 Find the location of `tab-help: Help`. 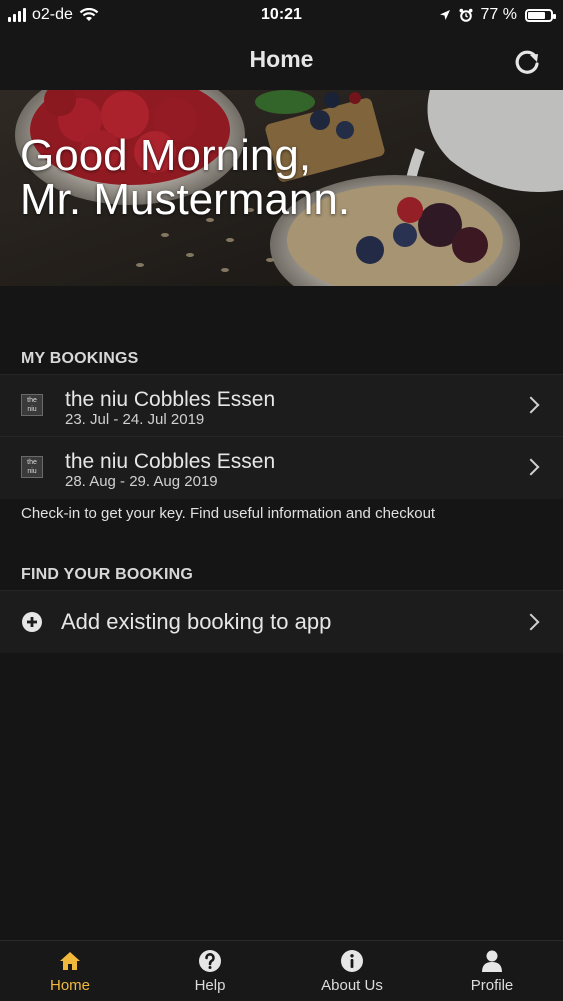

tab-help: Help is located at coordinates (210, 971).